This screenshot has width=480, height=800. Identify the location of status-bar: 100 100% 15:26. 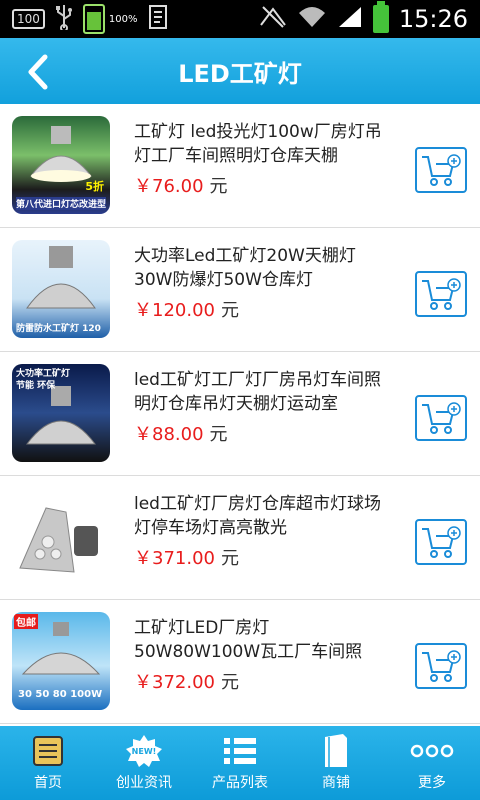
(240, 19).